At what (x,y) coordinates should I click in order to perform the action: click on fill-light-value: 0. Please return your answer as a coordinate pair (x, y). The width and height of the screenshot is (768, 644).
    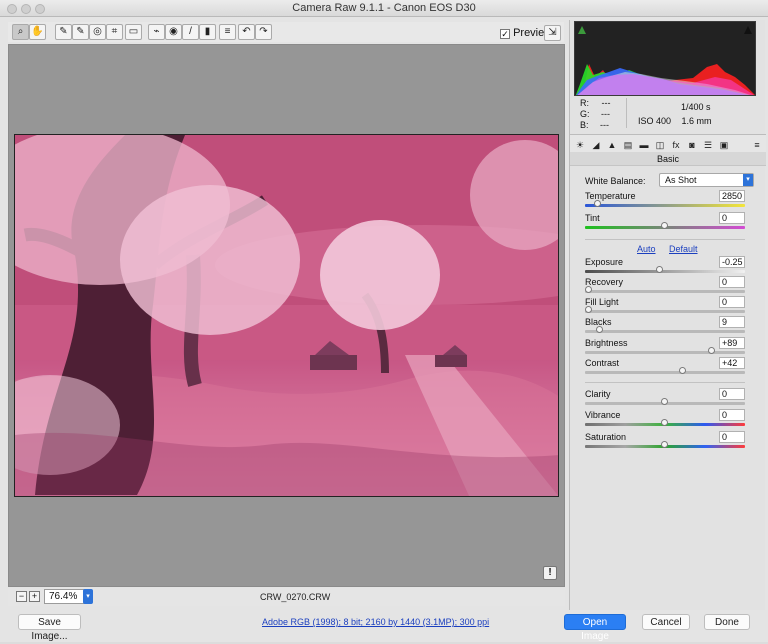
    Looking at the image, I should click on (732, 302).